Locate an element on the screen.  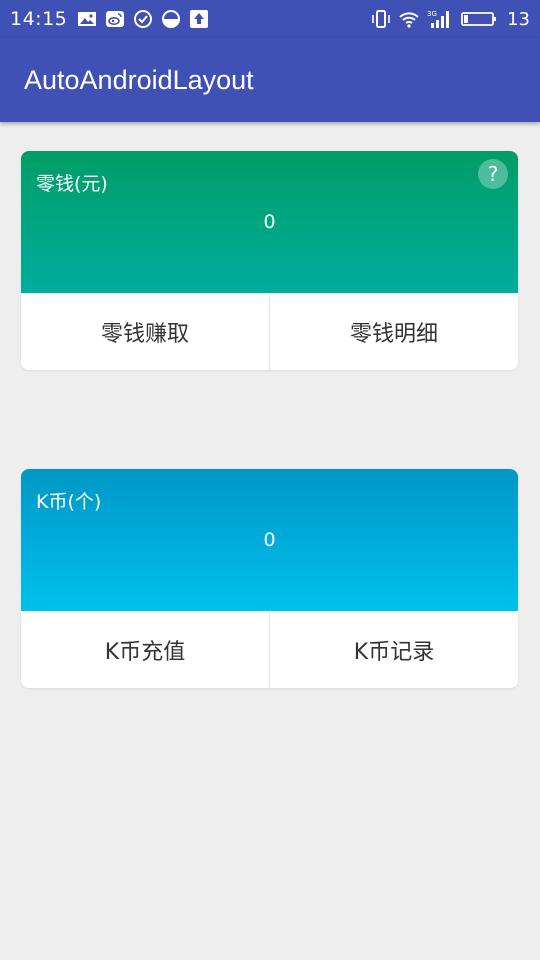
wallet-header: 零钱(元) ? 0 is located at coordinates (269, 222).